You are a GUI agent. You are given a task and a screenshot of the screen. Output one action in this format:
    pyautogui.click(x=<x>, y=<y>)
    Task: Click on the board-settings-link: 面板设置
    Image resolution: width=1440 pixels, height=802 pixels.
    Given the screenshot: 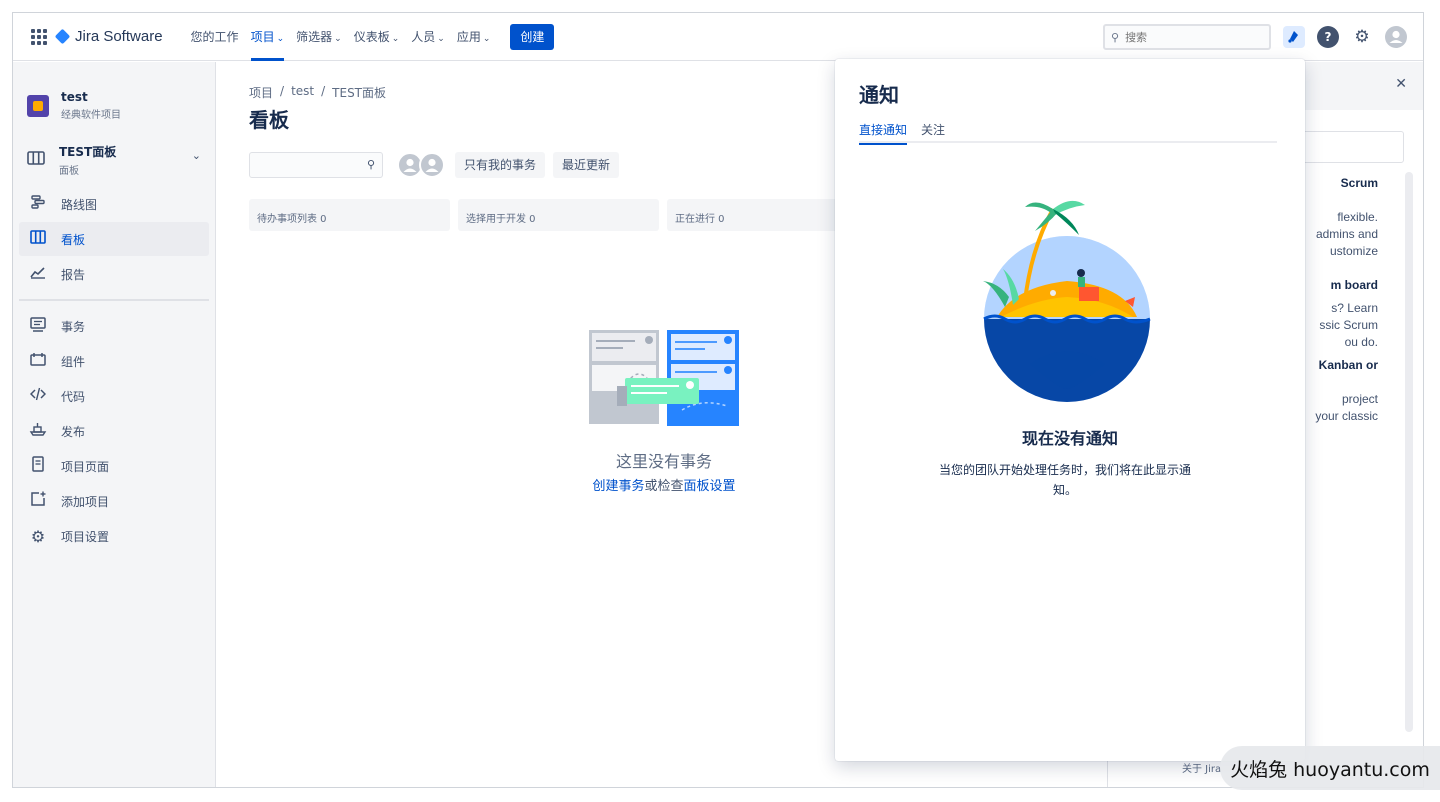 What is the action you would take?
    pyautogui.click(x=710, y=486)
    